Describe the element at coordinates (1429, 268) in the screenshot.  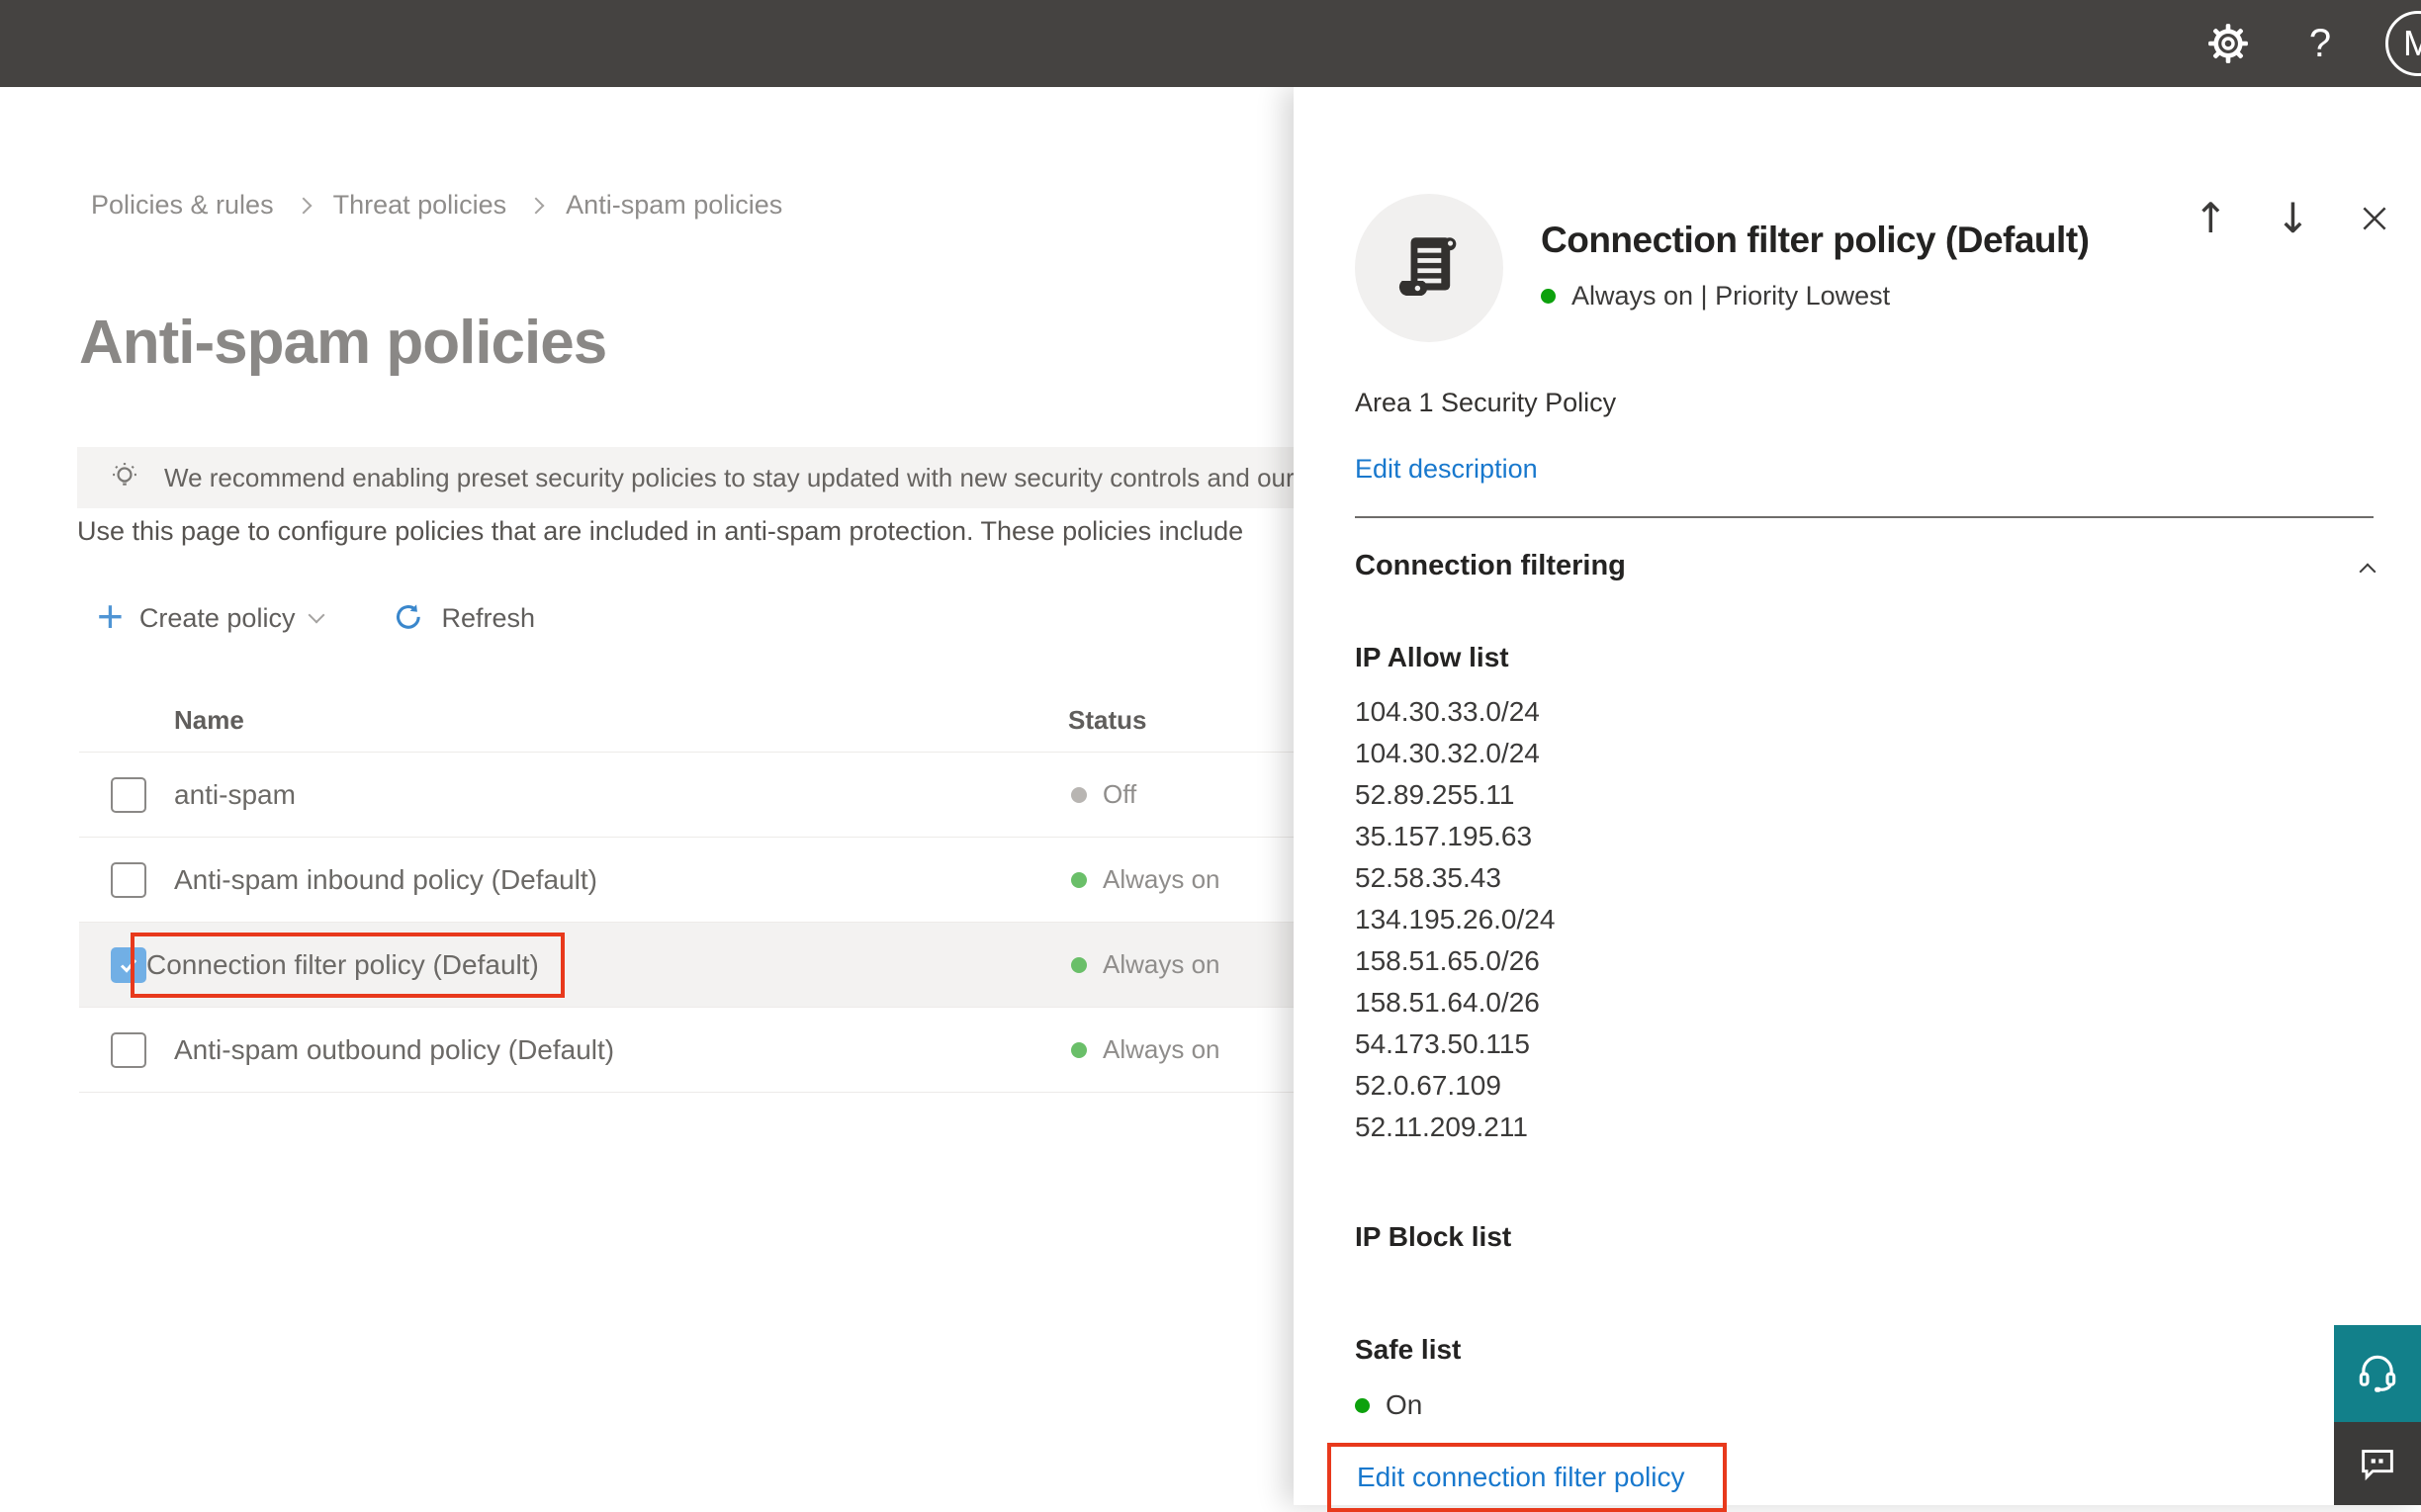
I see `policy-scroll-icon` at that location.